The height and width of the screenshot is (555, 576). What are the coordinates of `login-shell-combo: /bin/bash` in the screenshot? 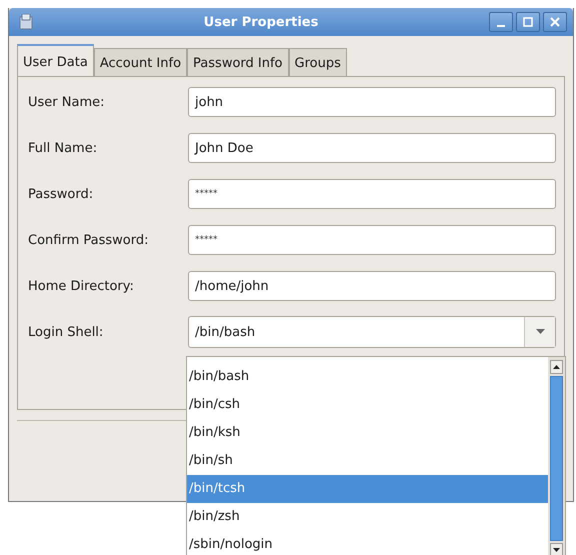 It's located at (372, 332).